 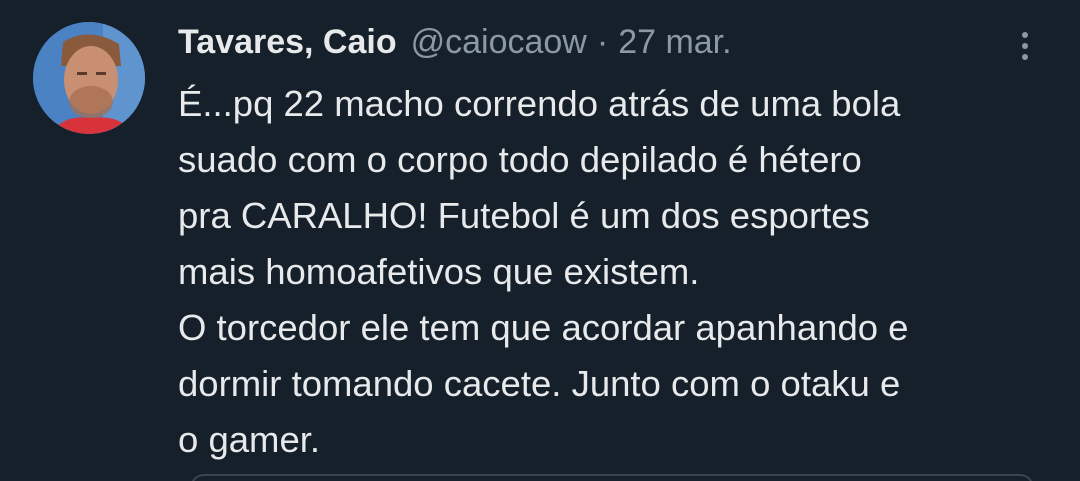 I want to click on tweet-header: Tavares, Caio @caiocaow · 27 mar., so click(x=455, y=42).